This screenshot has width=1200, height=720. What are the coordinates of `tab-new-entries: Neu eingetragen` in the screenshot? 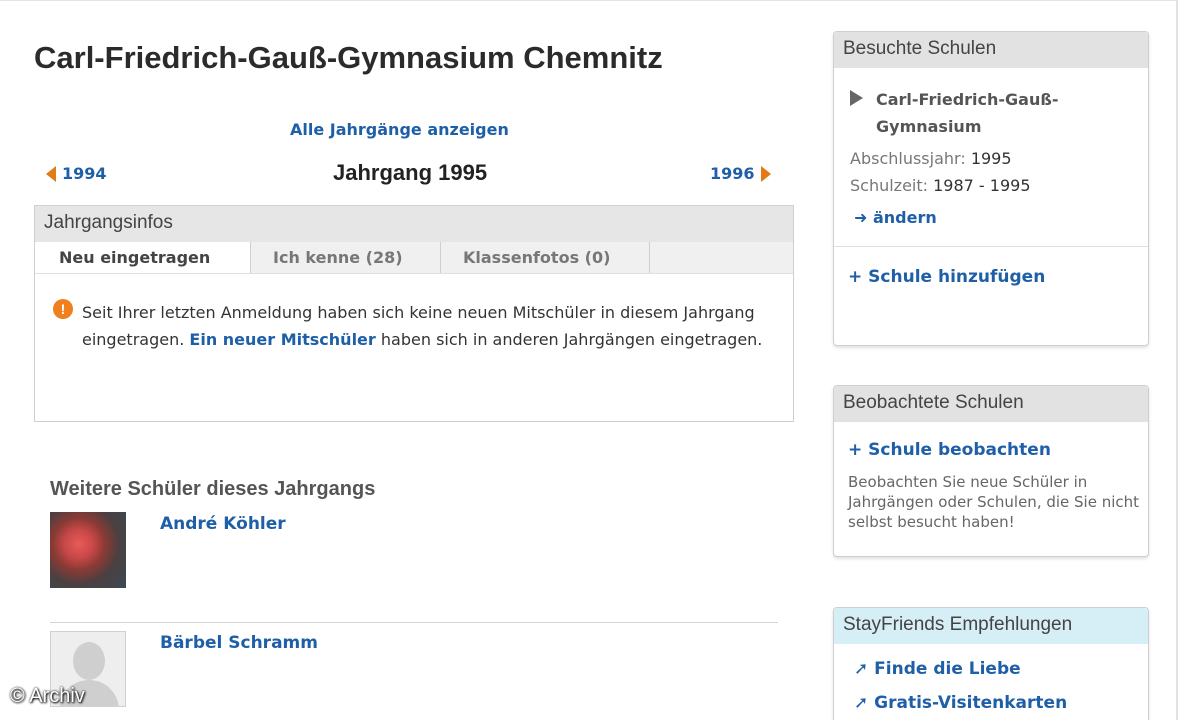 It's located at (143, 257).